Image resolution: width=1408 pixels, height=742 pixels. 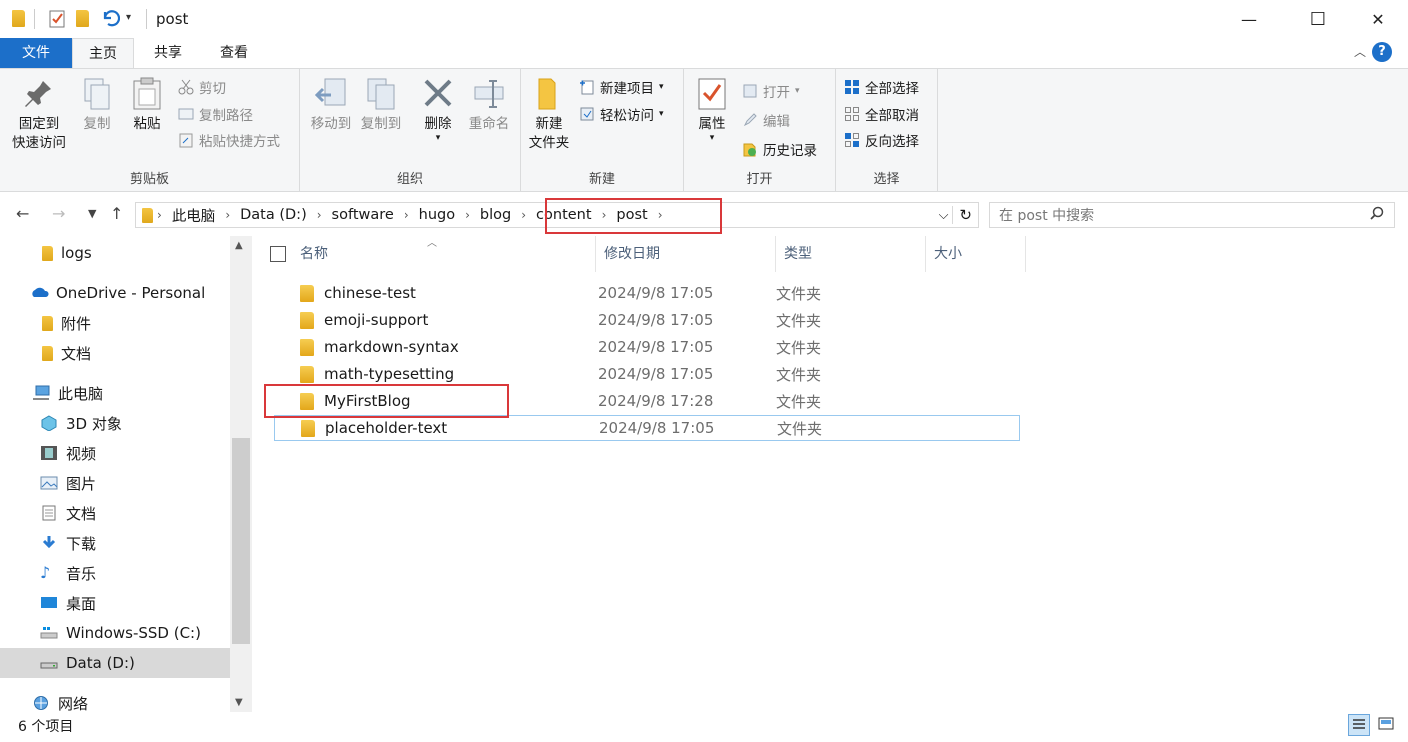 I want to click on breadcrumb-hugo: hugo, so click(x=437, y=215).